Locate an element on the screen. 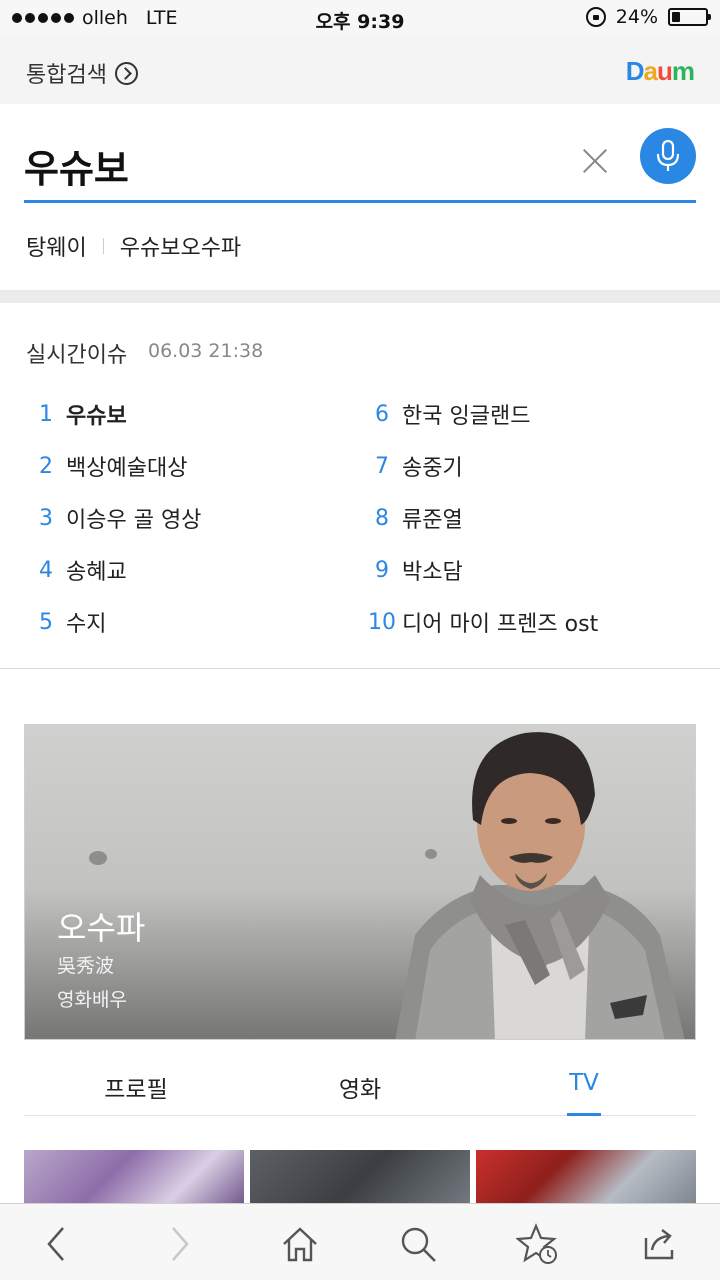  search-input: 우슈보 is located at coordinates (76, 165).